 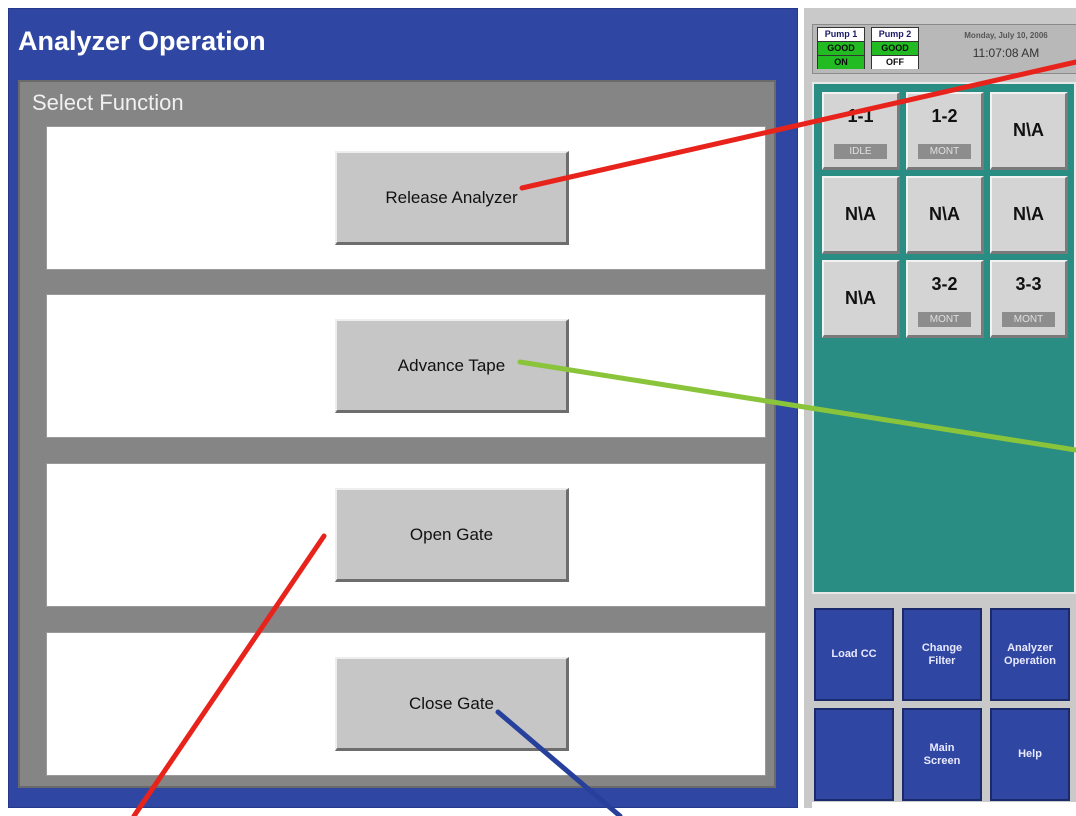 What do you see at coordinates (944, 284) in the screenshot?
I see `cell-label: 3-2` at bounding box center [944, 284].